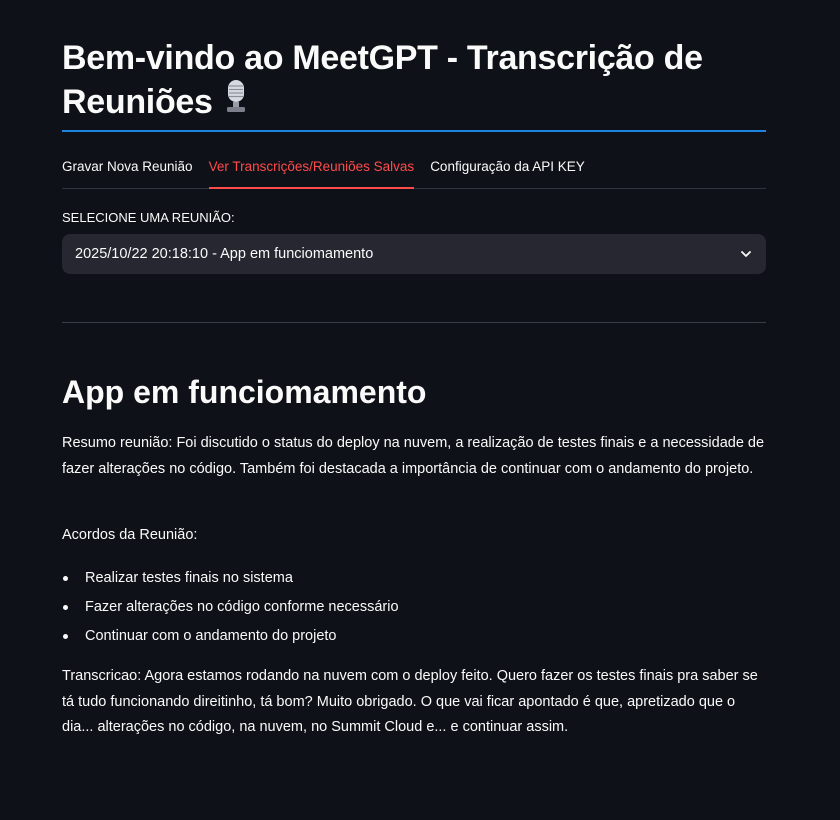 This screenshot has width=840, height=820. Describe the element at coordinates (414, 636) in the screenshot. I see `list-item: Continuar com o andamento do projeto` at that location.